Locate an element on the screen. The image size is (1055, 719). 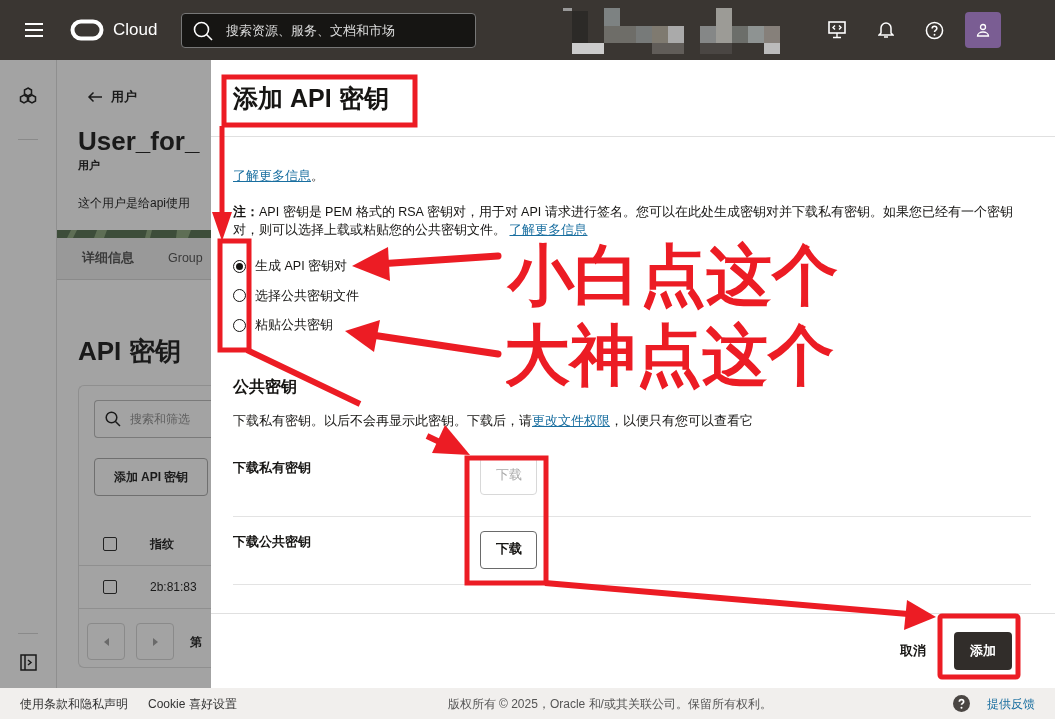
column-header: 指纹 is located at coordinates (162, 544).